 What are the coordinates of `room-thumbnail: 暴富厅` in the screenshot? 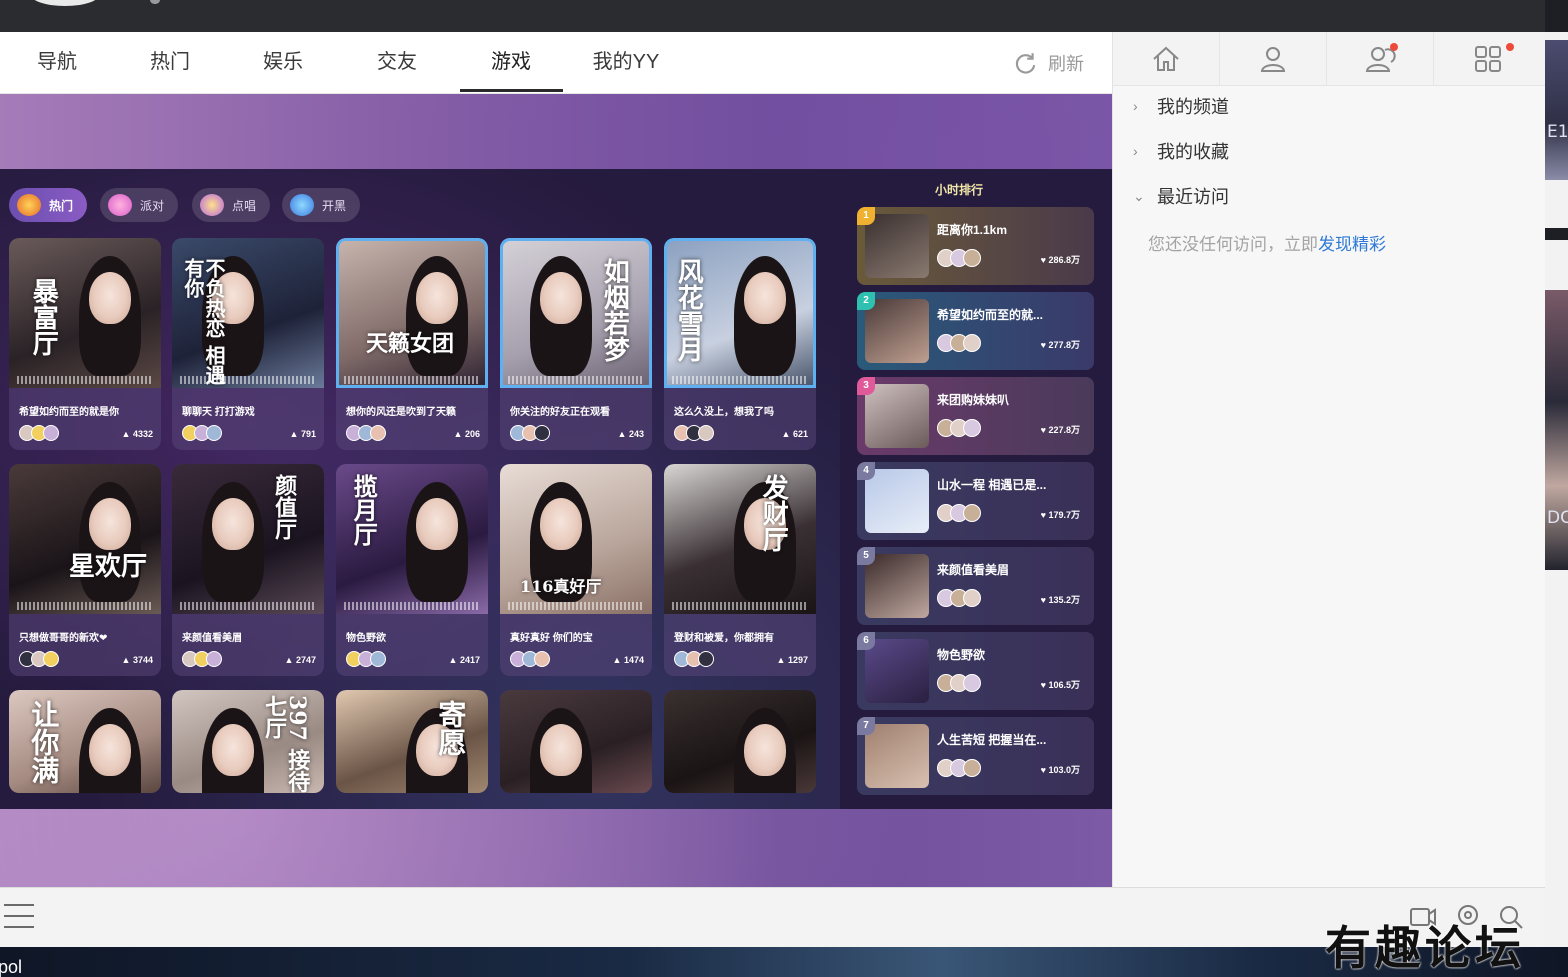 It's located at (85, 313).